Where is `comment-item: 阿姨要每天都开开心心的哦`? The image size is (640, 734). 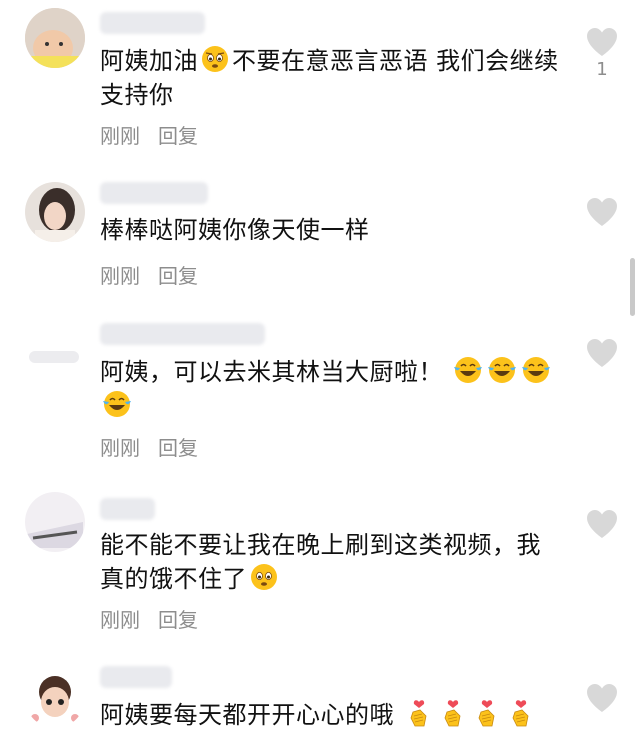
comment-item: 阿姨要每天都开开心心的哦 is located at coordinates (320, 697).